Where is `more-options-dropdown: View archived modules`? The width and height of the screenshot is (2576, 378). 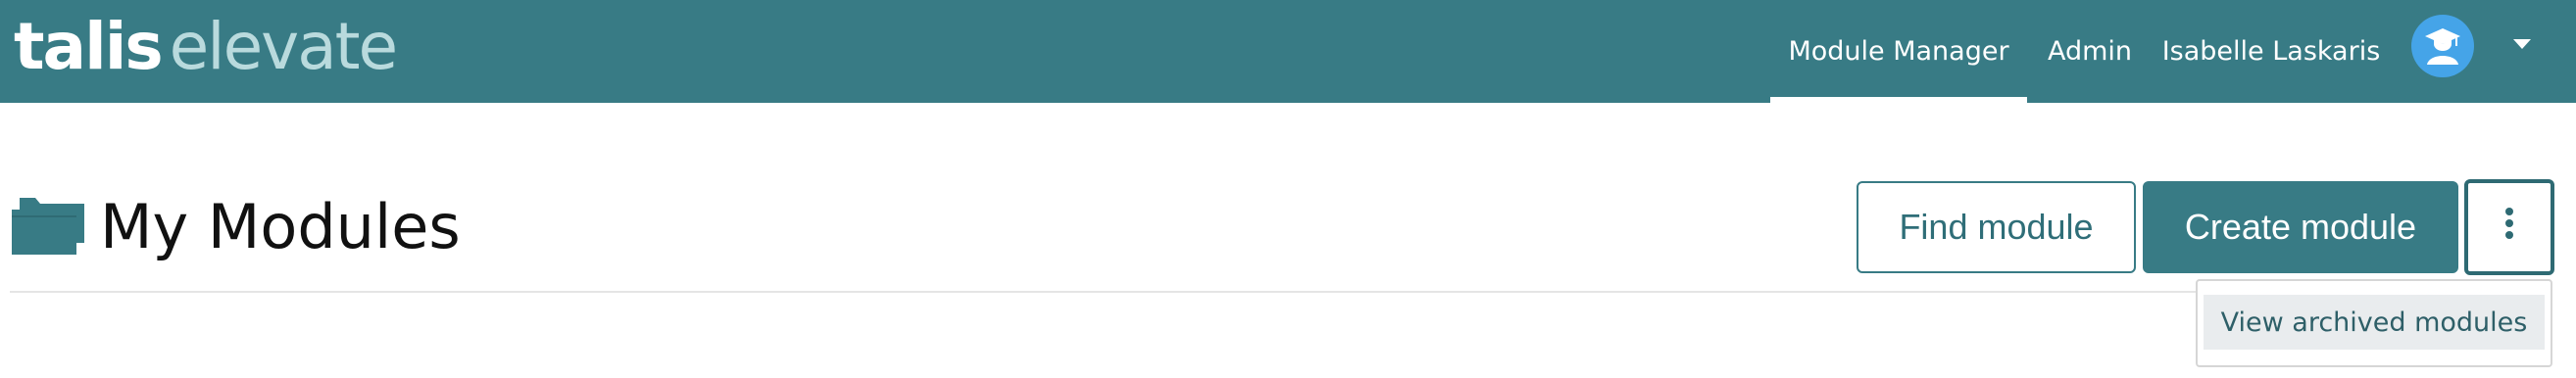 more-options-dropdown: View archived modules is located at coordinates (2374, 323).